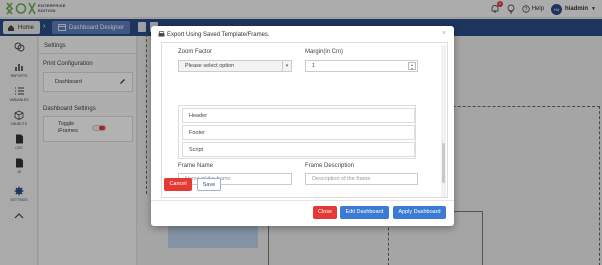 The width and height of the screenshot is (602, 265). What do you see at coordinates (209, 184) in the screenshot?
I see `save-button: Save` at bounding box center [209, 184].